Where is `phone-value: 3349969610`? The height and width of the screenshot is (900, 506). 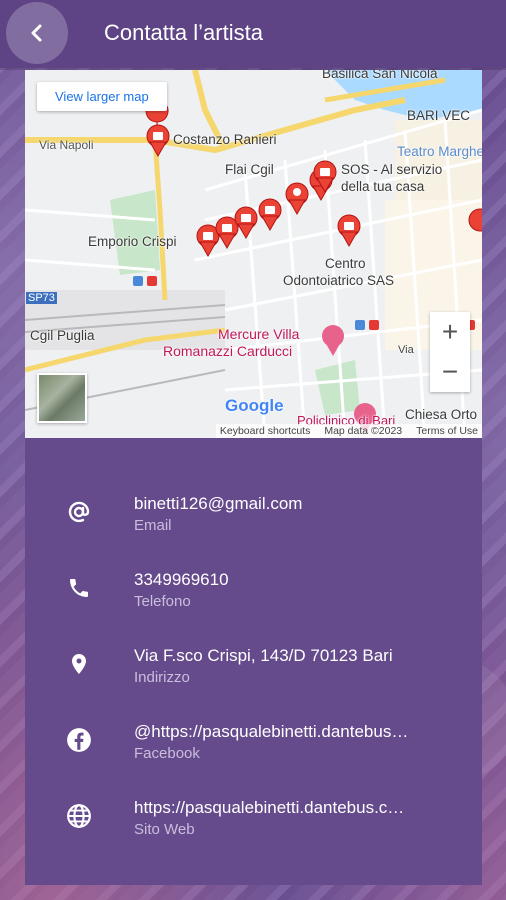 phone-value: 3349969610 is located at coordinates (181, 579).